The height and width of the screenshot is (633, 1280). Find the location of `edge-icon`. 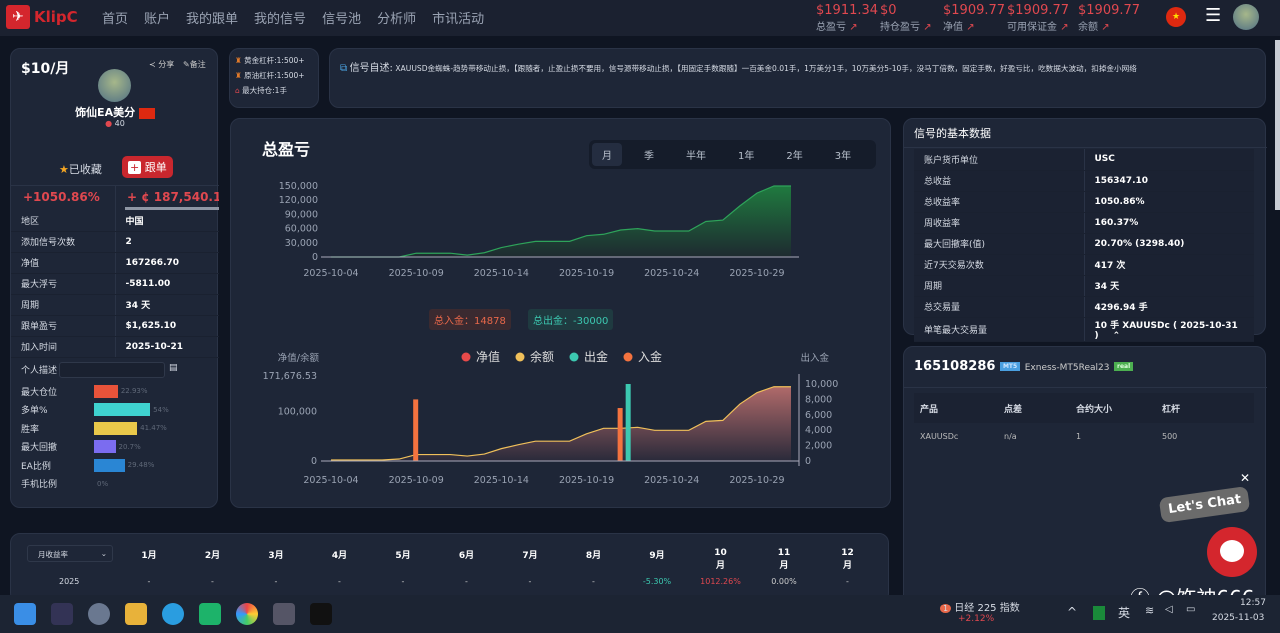

edge-icon is located at coordinates (173, 614).